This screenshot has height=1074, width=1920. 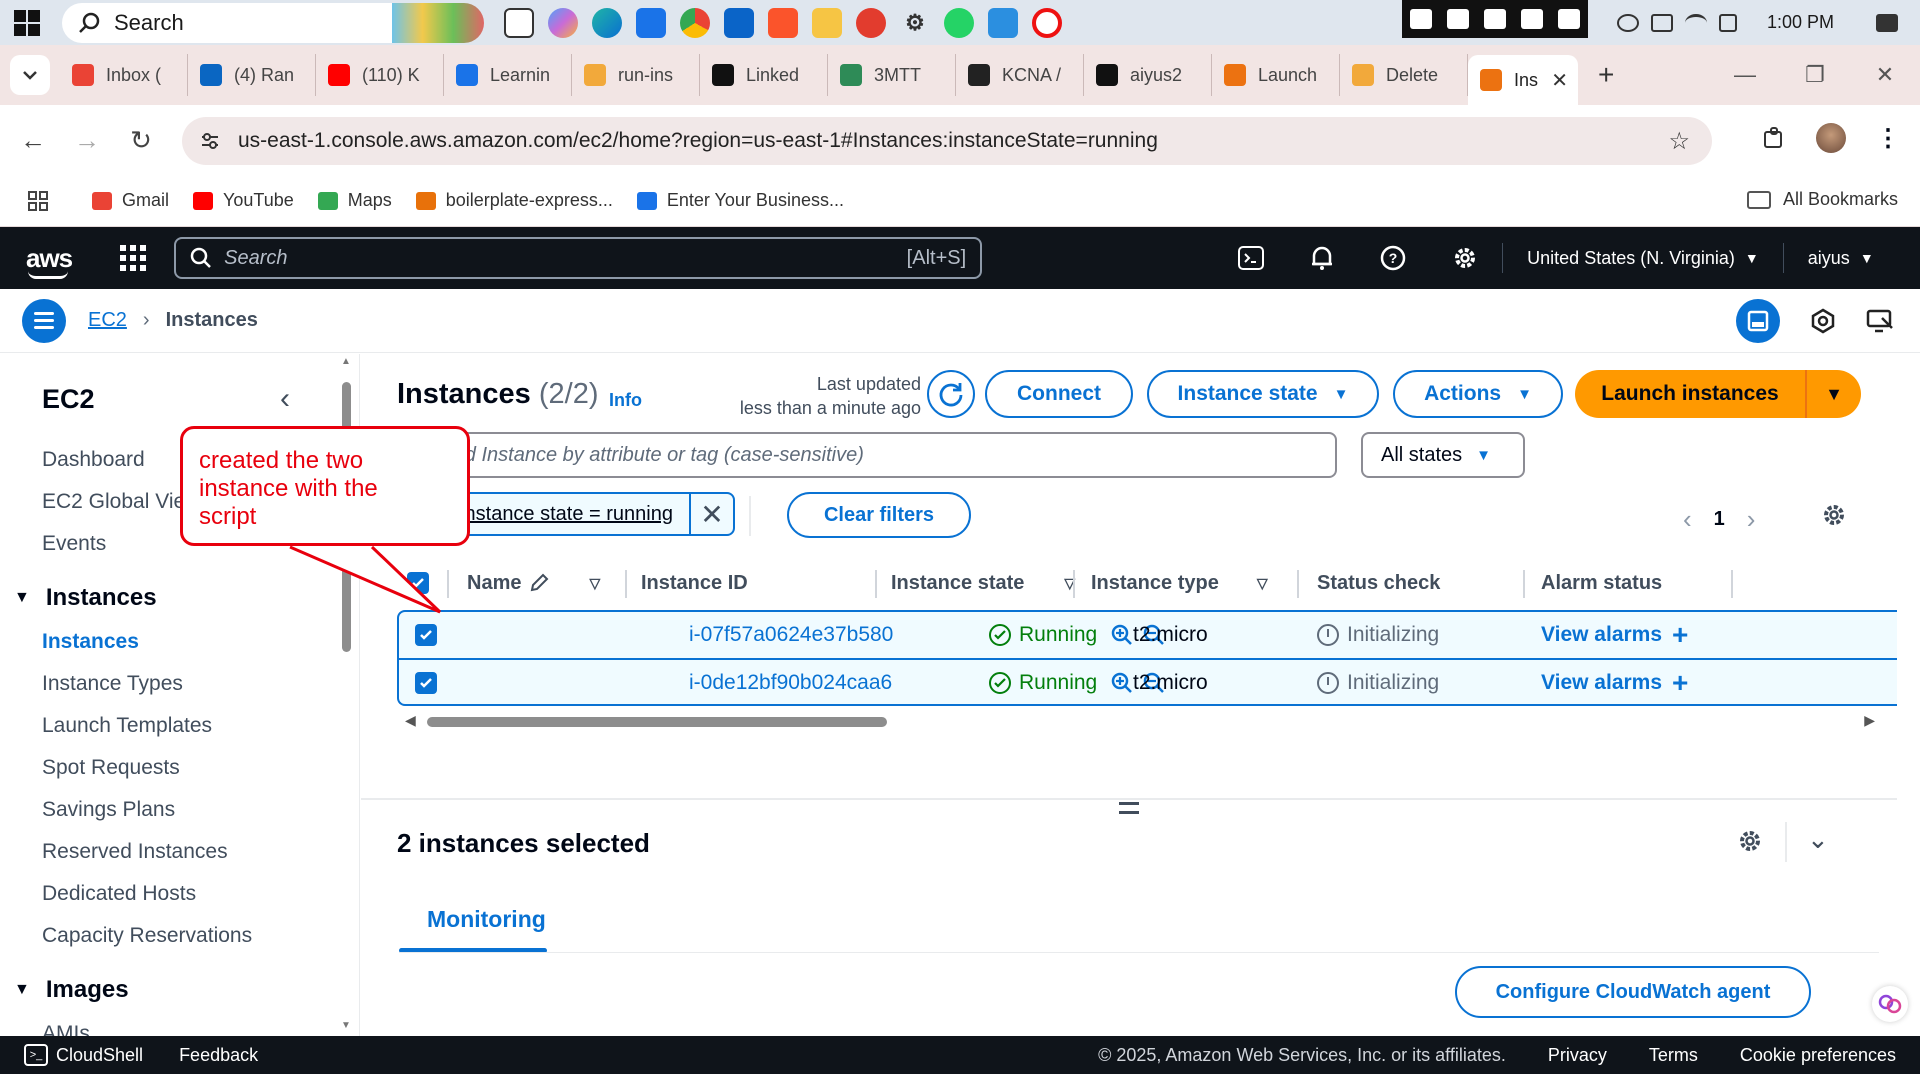 I want to click on cloudshell-icon, so click(x=1251, y=258).